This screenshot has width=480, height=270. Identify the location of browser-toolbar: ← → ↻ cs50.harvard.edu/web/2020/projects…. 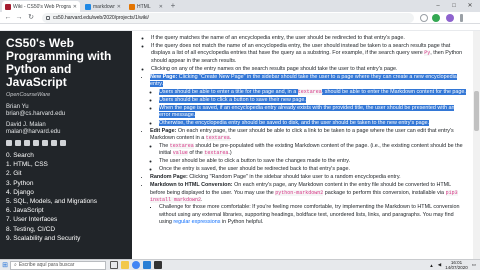
(240, 18).